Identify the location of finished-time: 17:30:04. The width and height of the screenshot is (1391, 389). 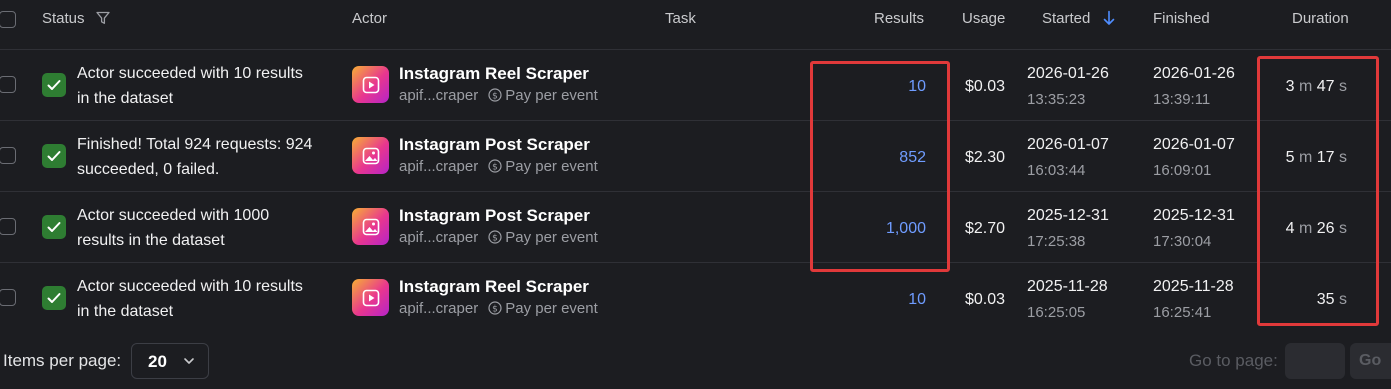
(1182, 241).